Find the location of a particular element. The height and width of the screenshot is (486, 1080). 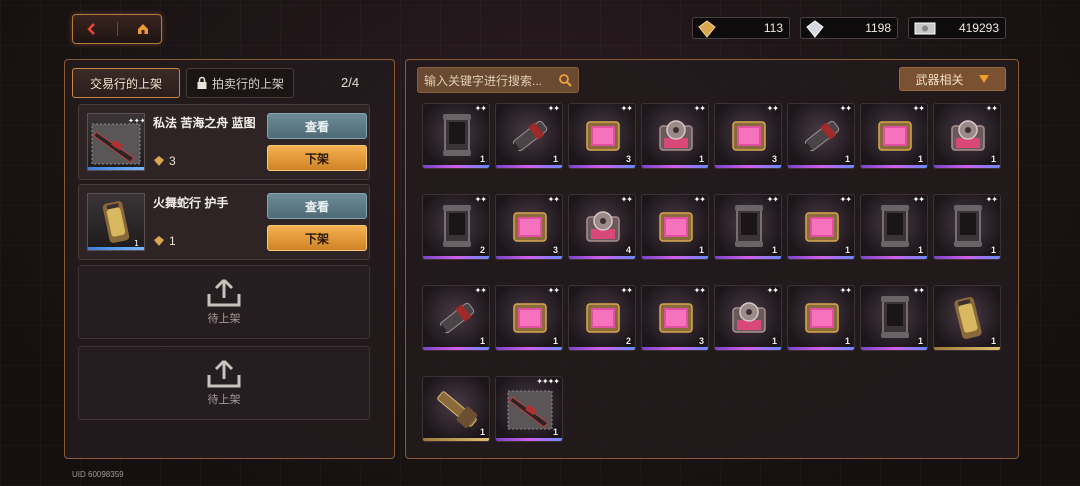

listing-item: 1 火舞蛇行 护手 1 查看 下架 is located at coordinates (224, 222).